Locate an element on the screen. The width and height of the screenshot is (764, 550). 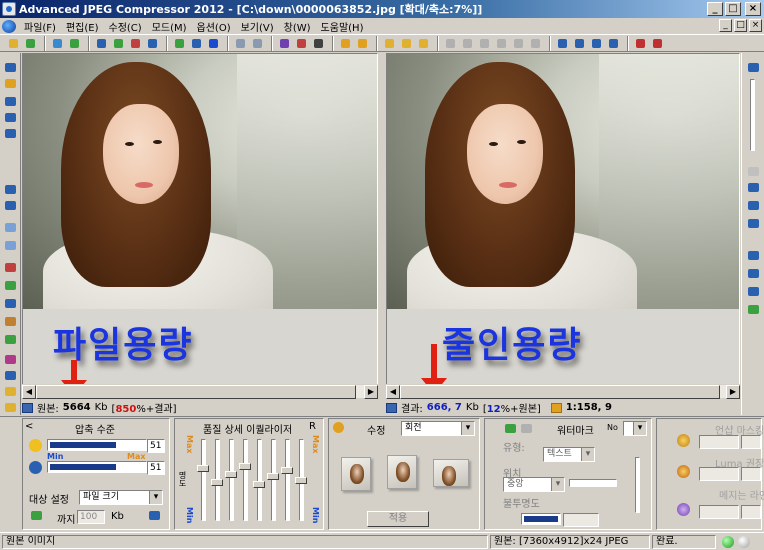
pencil-icon is located at coordinates (10, 391).